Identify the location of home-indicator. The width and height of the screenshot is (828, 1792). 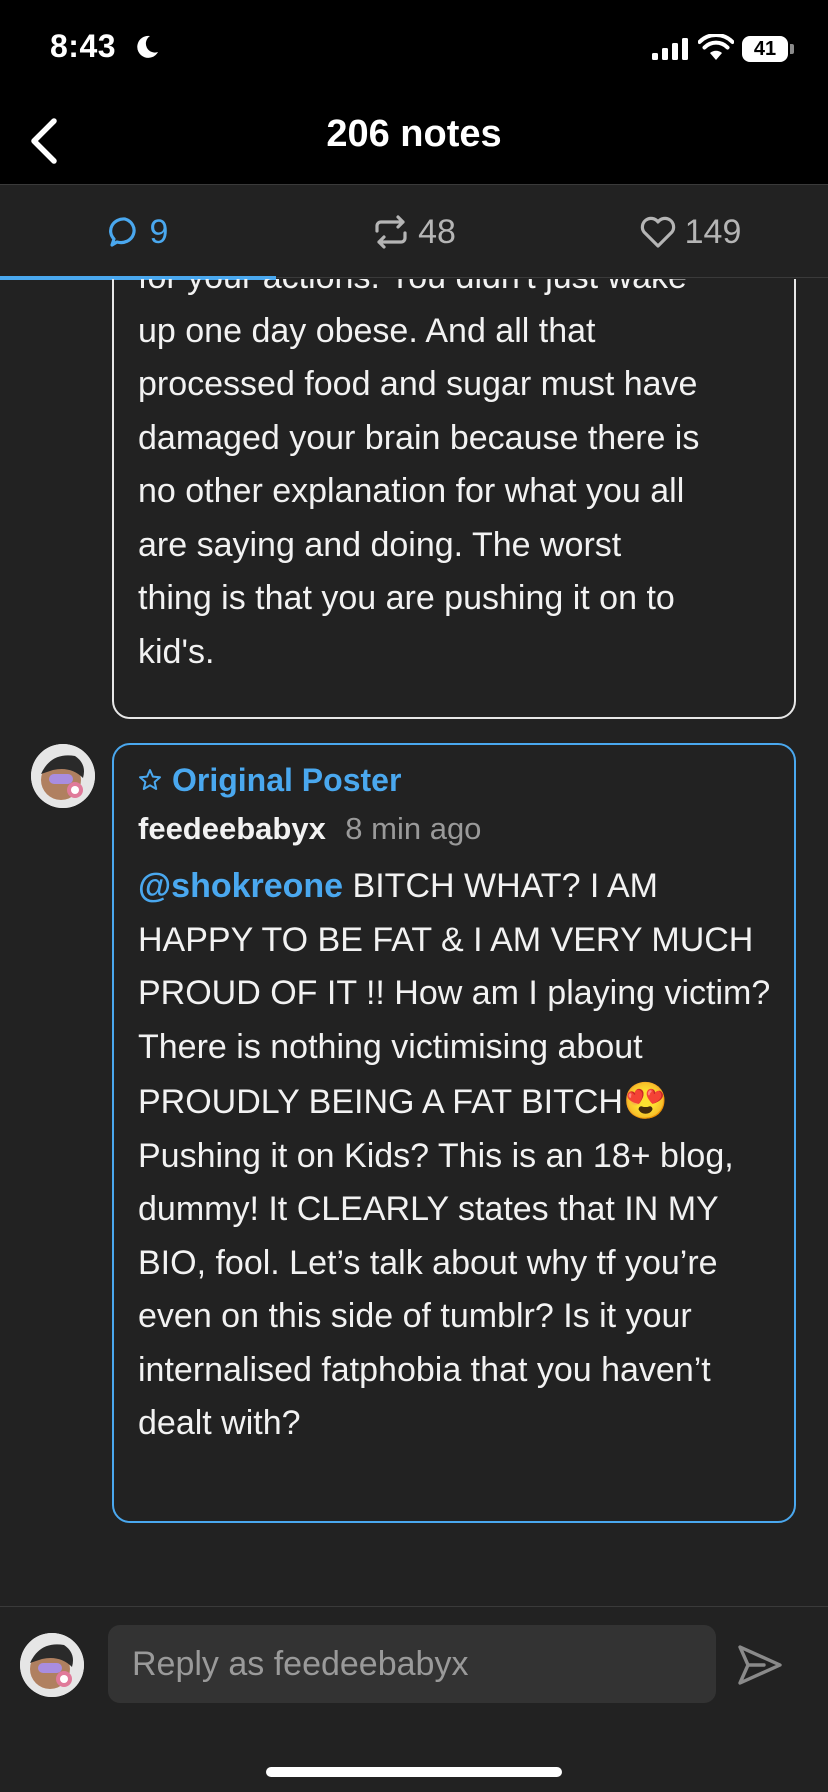
(414, 1772).